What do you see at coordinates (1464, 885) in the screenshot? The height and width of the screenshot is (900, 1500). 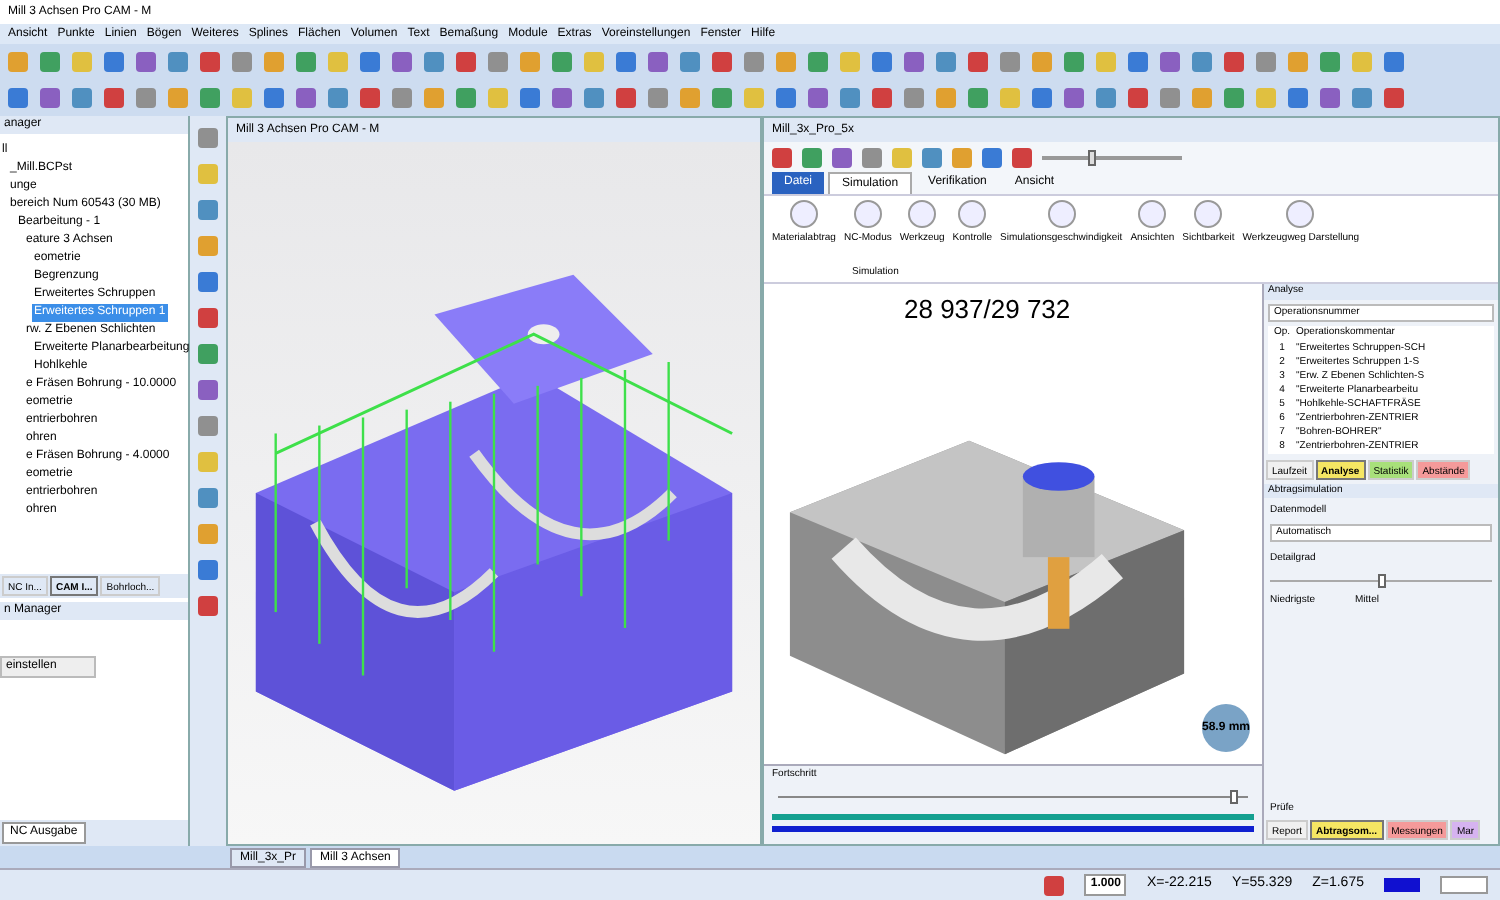 I see `line-style-field` at bounding box center [1464, 885].